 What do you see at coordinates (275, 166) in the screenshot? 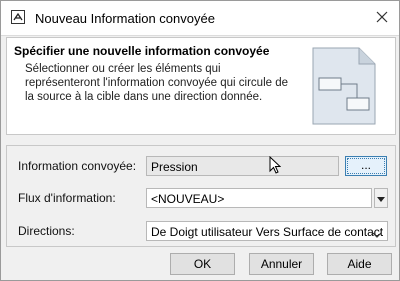
I see `mouse-cursor-icon` at bounding box center [275, 166].